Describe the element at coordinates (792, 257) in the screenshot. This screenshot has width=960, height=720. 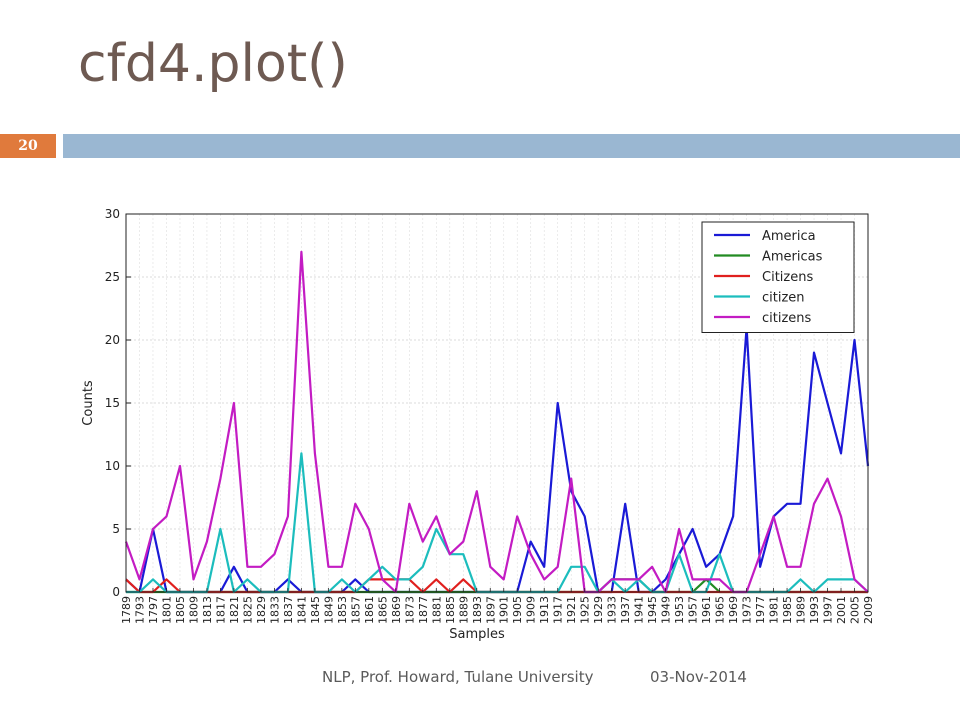
I see `legend-label-americas: Americas` at that location.